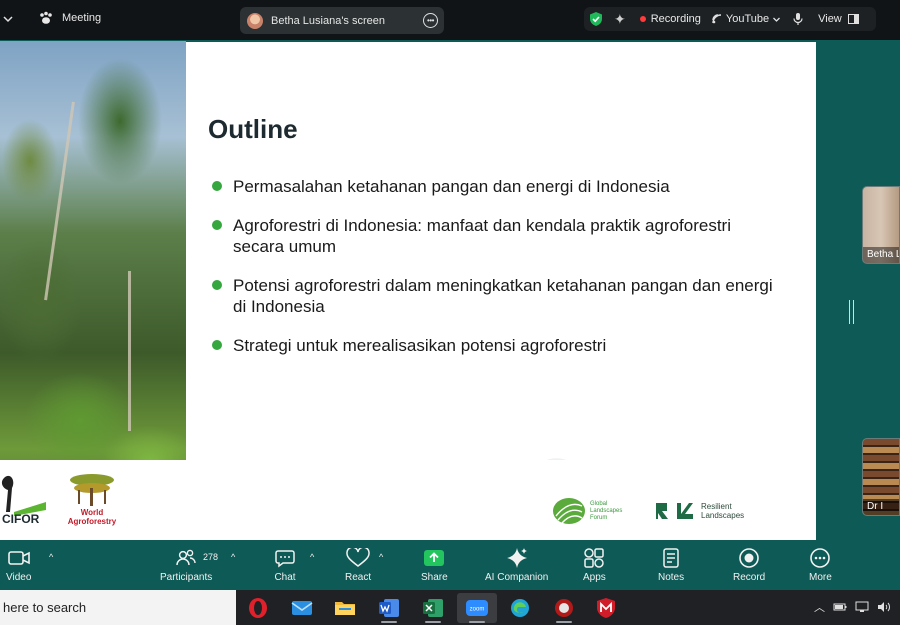 The width and height of the screenshot is (900, 625). I want to click on resilient-landscapes-logo: Resilient Landscapes, so click(699, 511).